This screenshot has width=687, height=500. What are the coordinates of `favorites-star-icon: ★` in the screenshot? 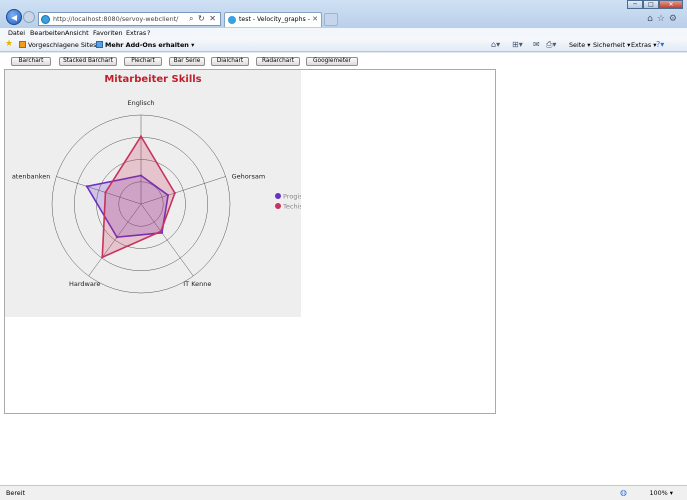 It's located at (9, 44).